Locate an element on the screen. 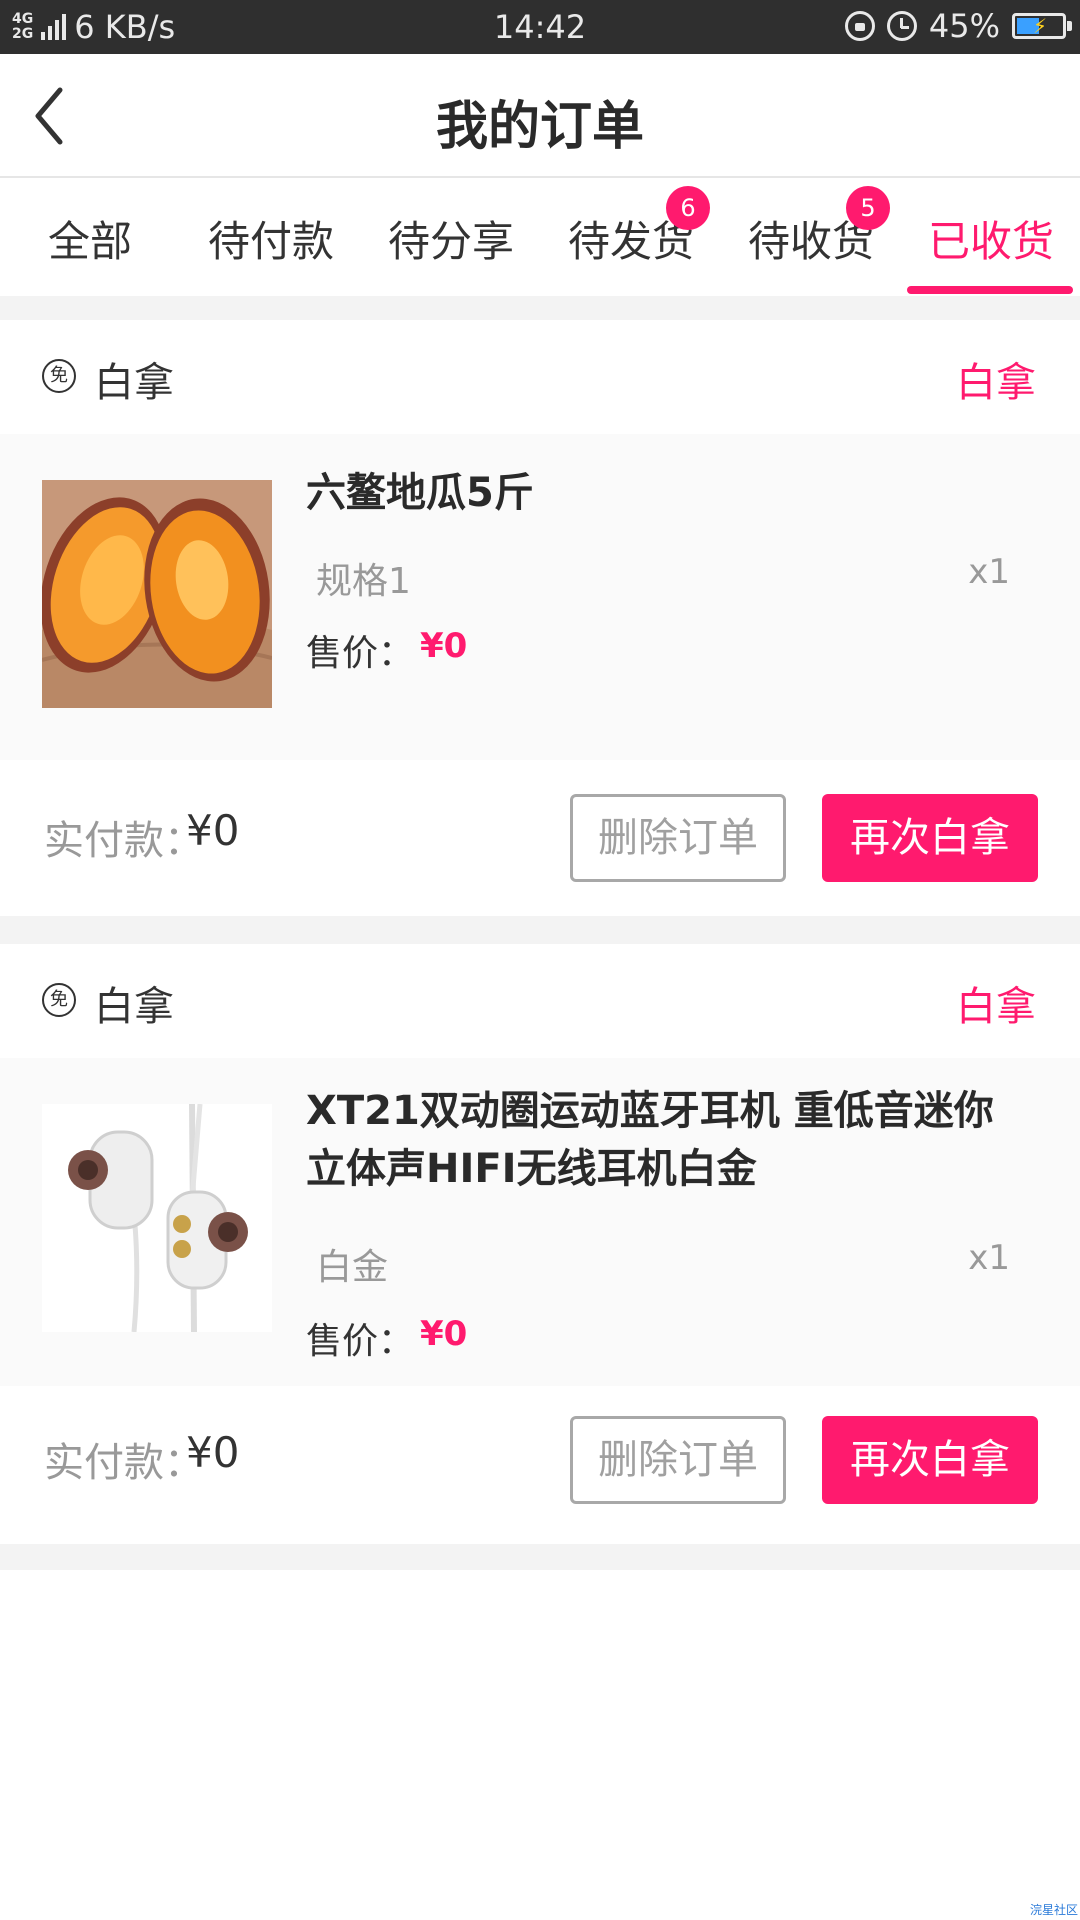  count-badge: 6 is located at coordinates (688, 208).